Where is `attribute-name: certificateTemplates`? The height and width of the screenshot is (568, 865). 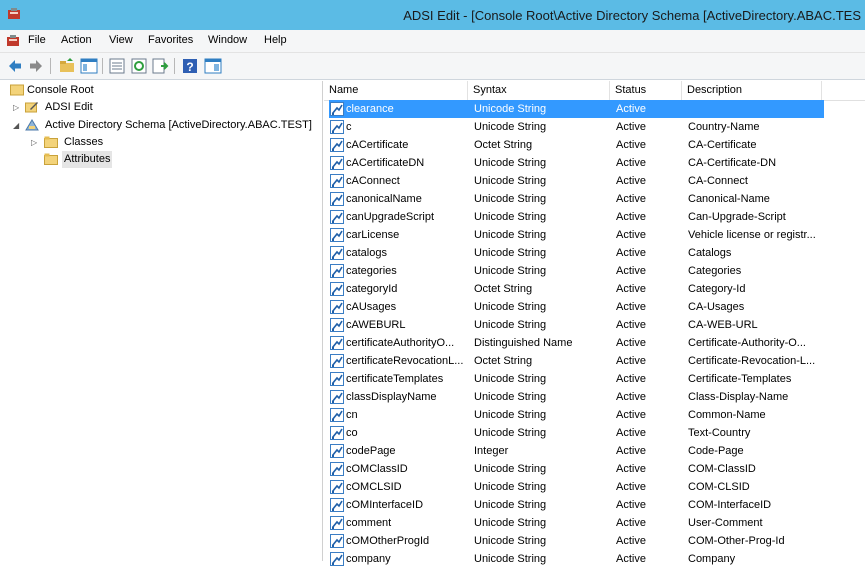 attribute-name: certificateTemplates is located at coordinates (395, 379).